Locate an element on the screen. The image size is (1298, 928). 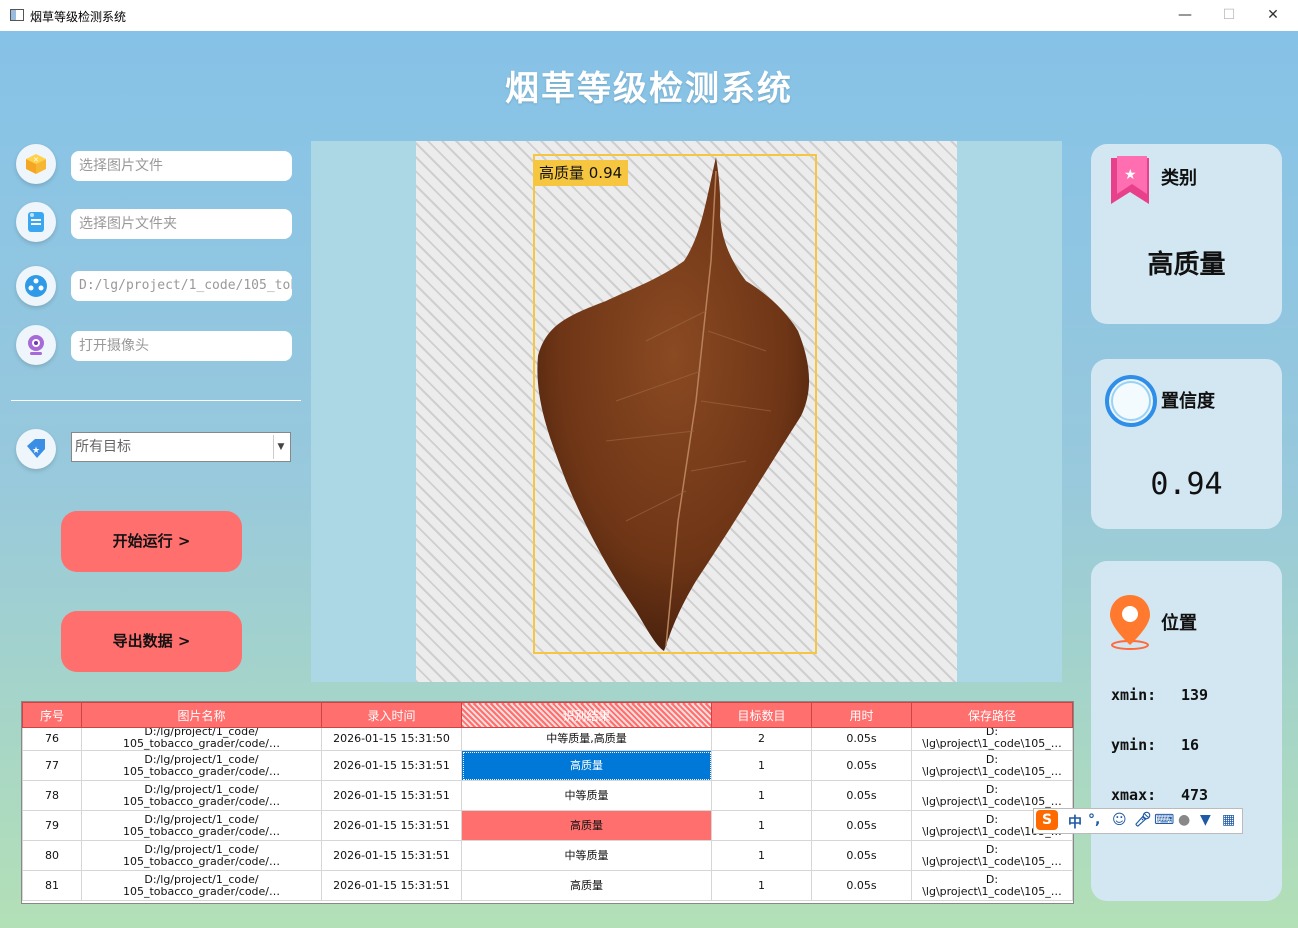
image-file-icon: ✕ is located at coordinates (36, 164).